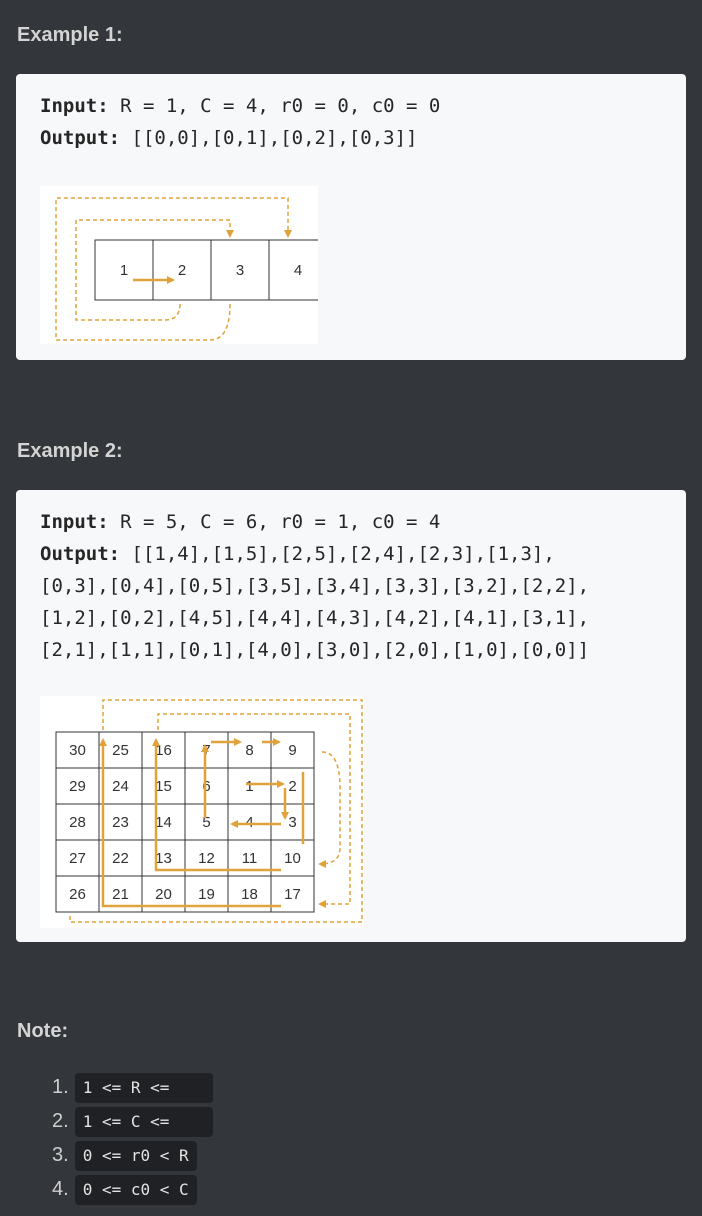 The image size is (702, 1216). I want to click on ex2-grid-cell-label: 26, so click(77, 894).